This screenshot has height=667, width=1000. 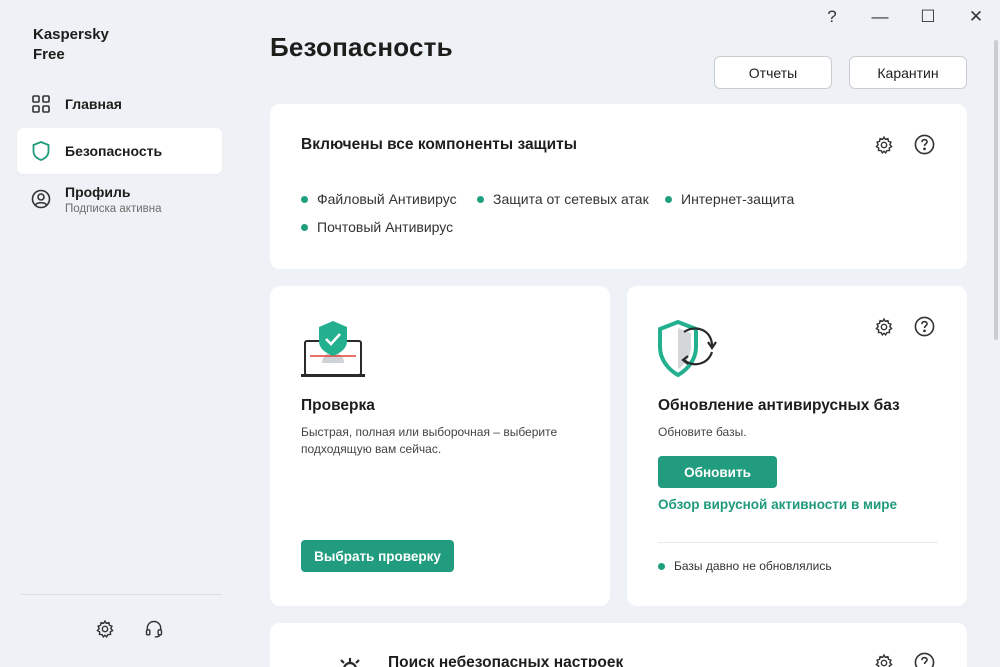 I want to click on update-status: Базы давно не обновлялись, so click(x=745, y=566).